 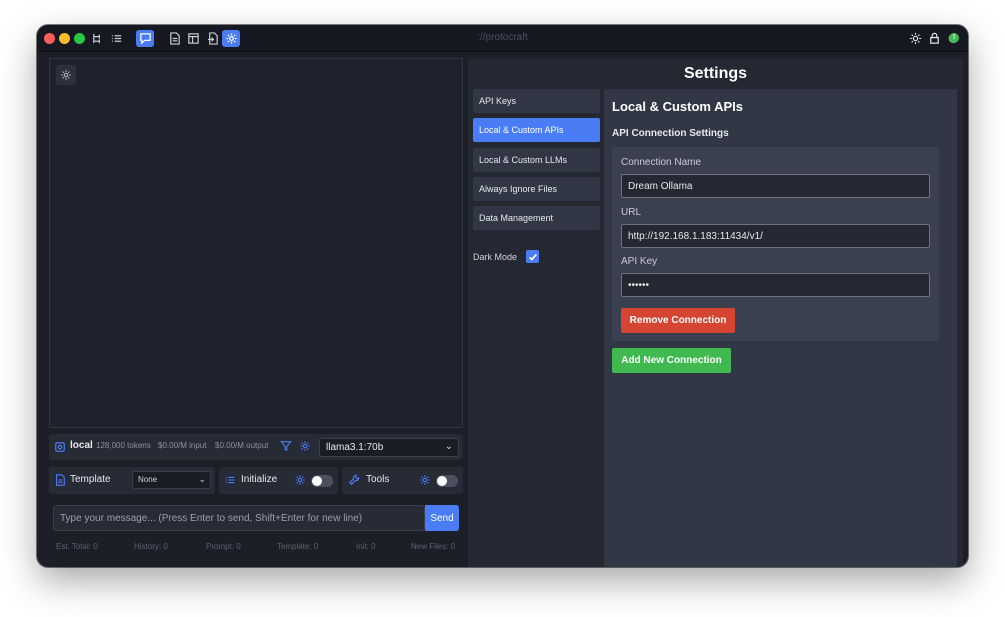 I want to click on context-tokens: 128,000 tokens, so click(x=123, y=445).